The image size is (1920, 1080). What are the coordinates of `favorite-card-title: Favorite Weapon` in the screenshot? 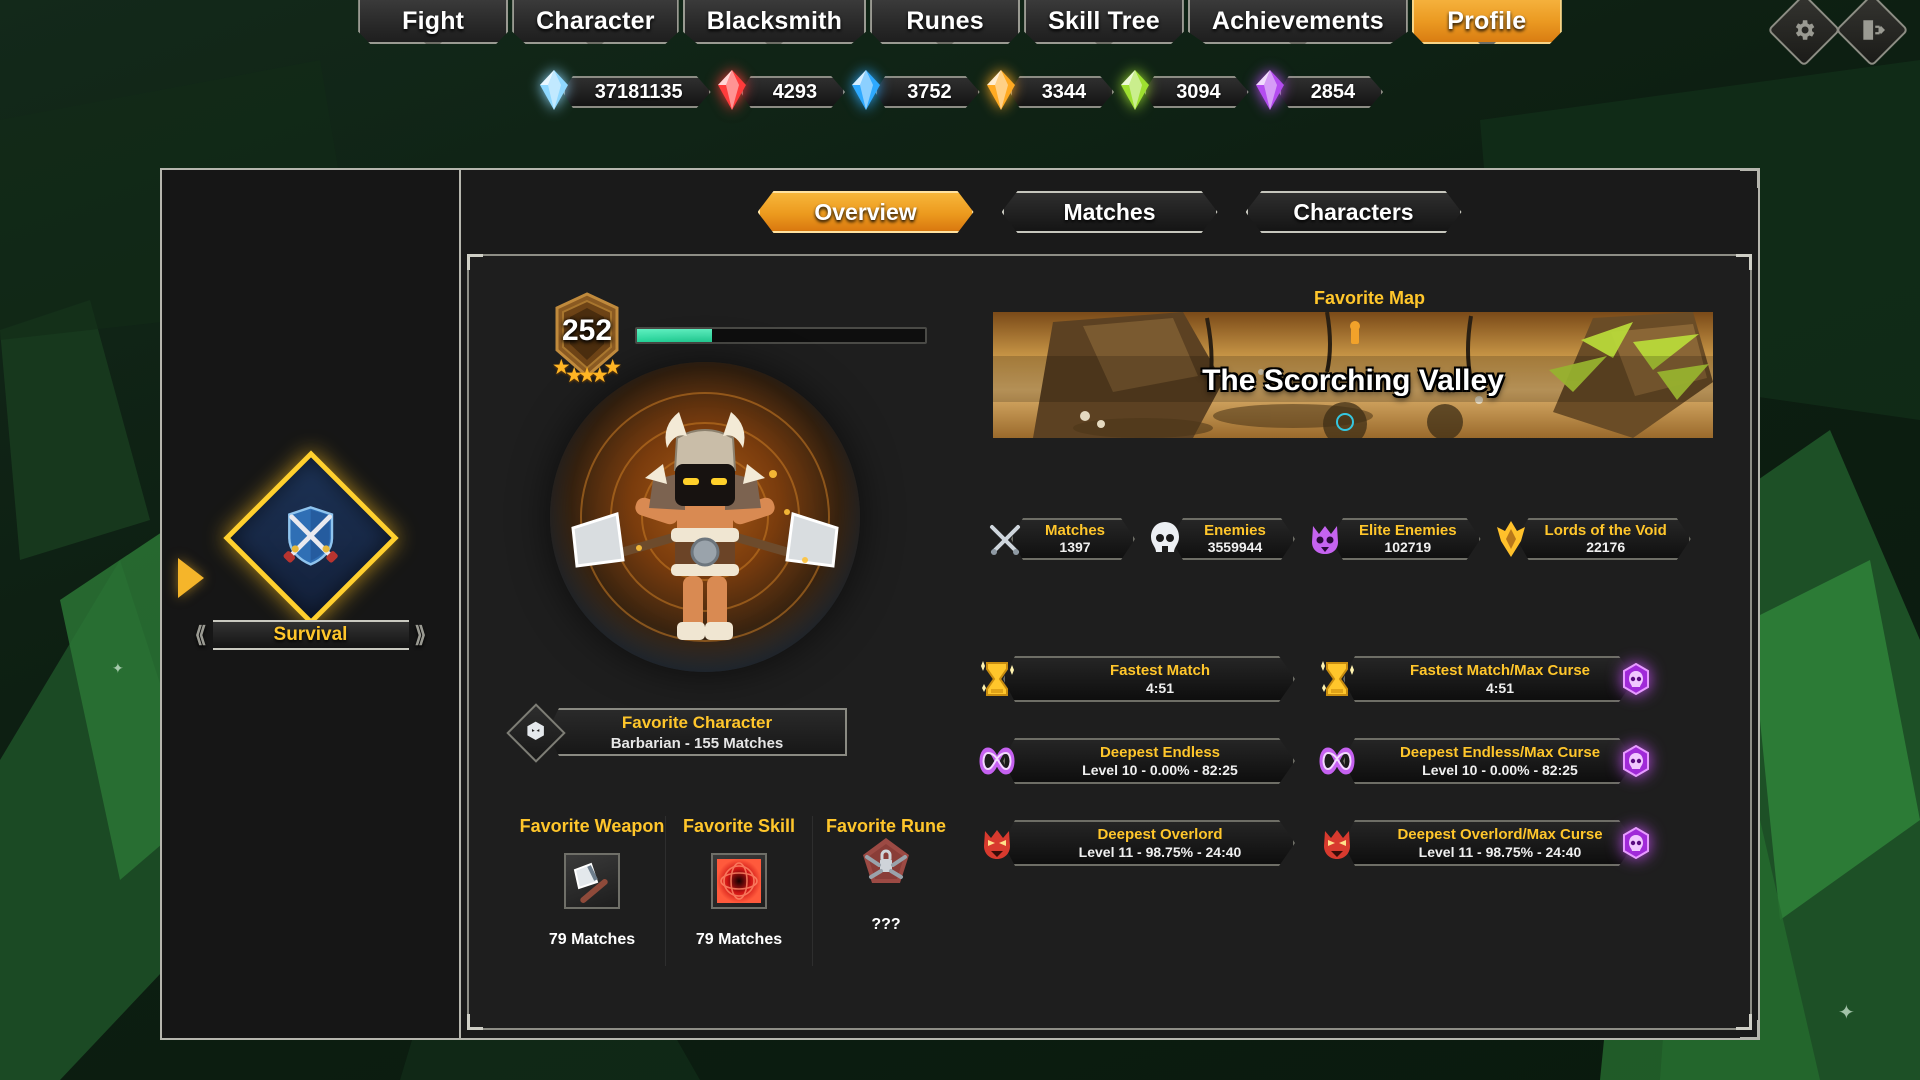 It's located at (592, 826).